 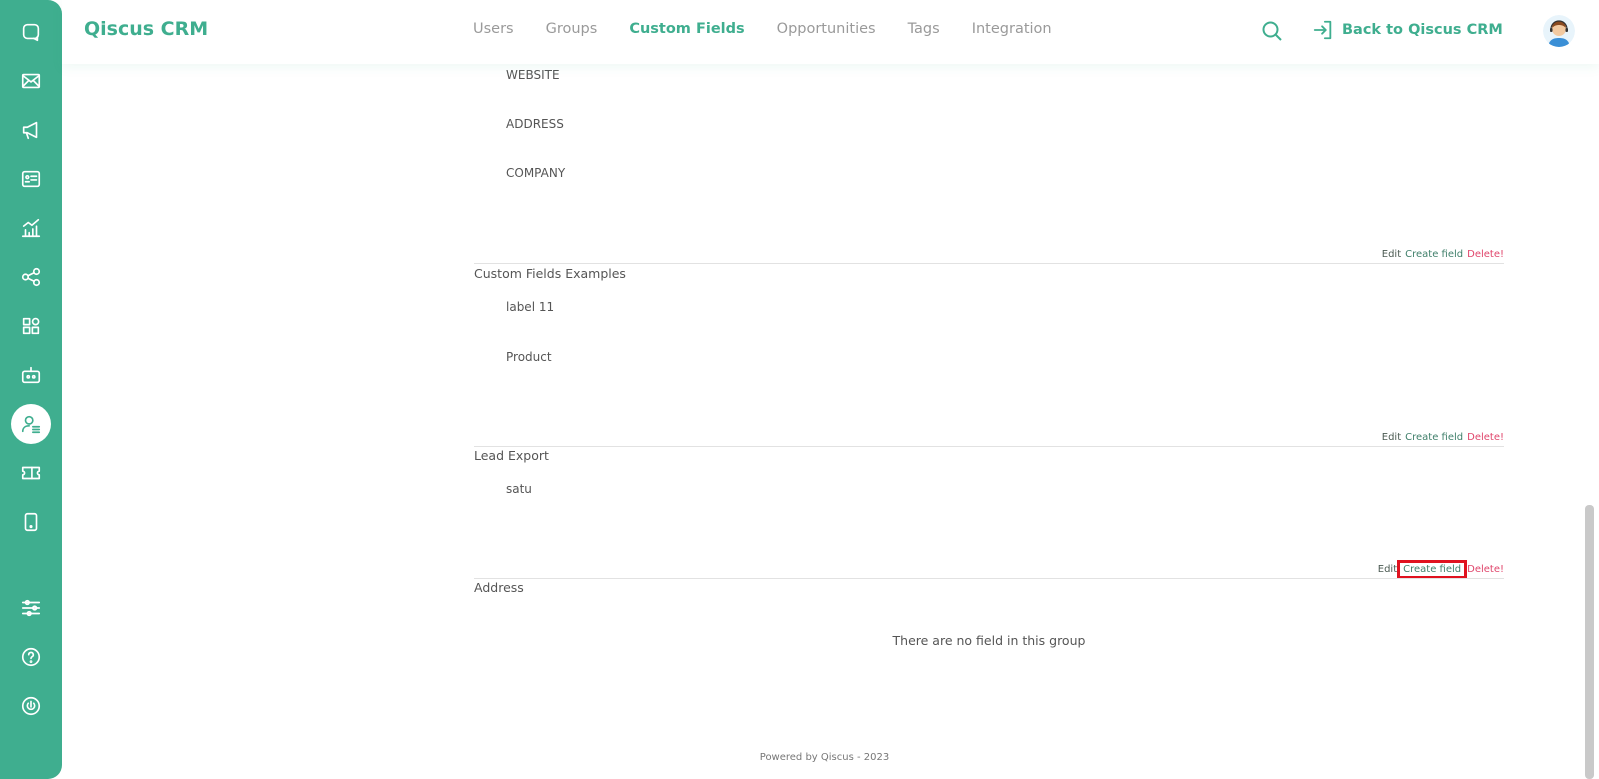 I want to click on chat-icon, so click(x=31, y=32).